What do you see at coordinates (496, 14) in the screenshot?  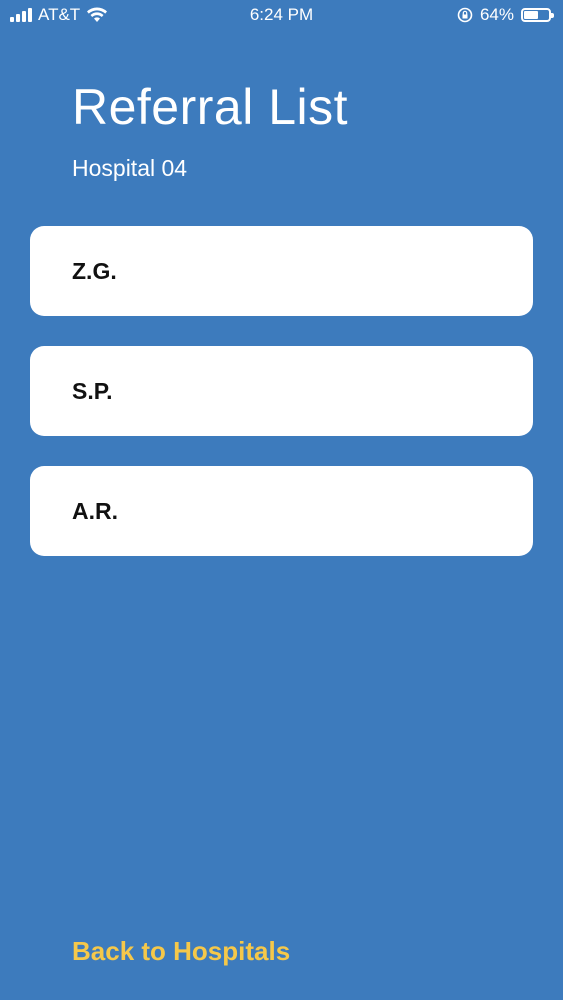 I see `battery-percent: 64%` at bounding box center [496, 14].